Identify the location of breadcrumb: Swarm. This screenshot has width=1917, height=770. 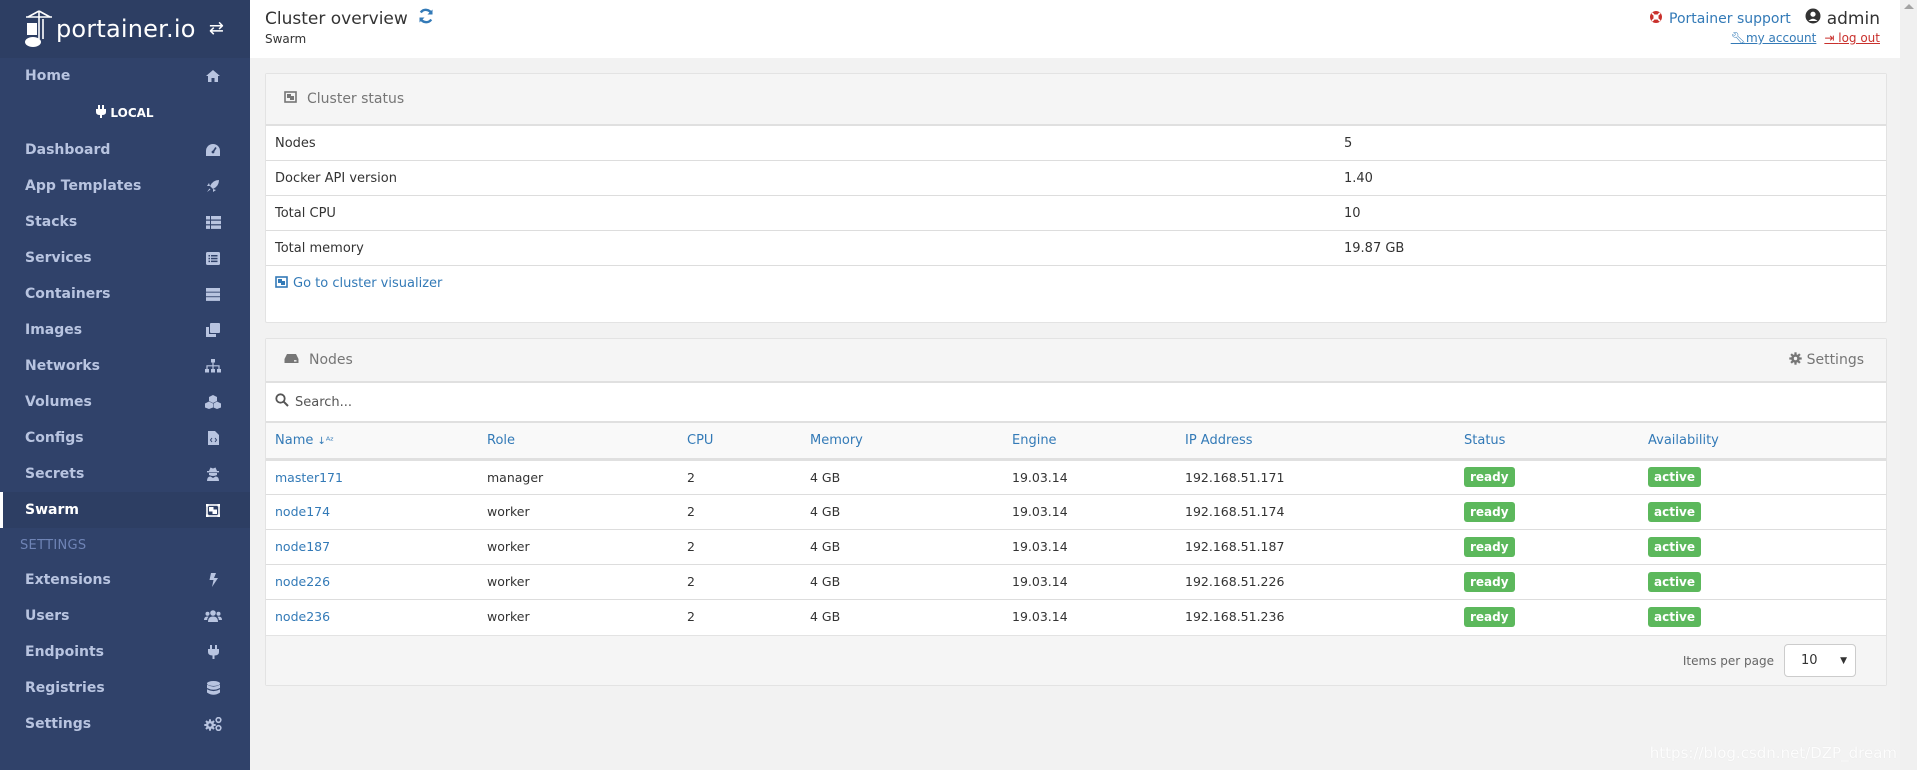
(286, 39).